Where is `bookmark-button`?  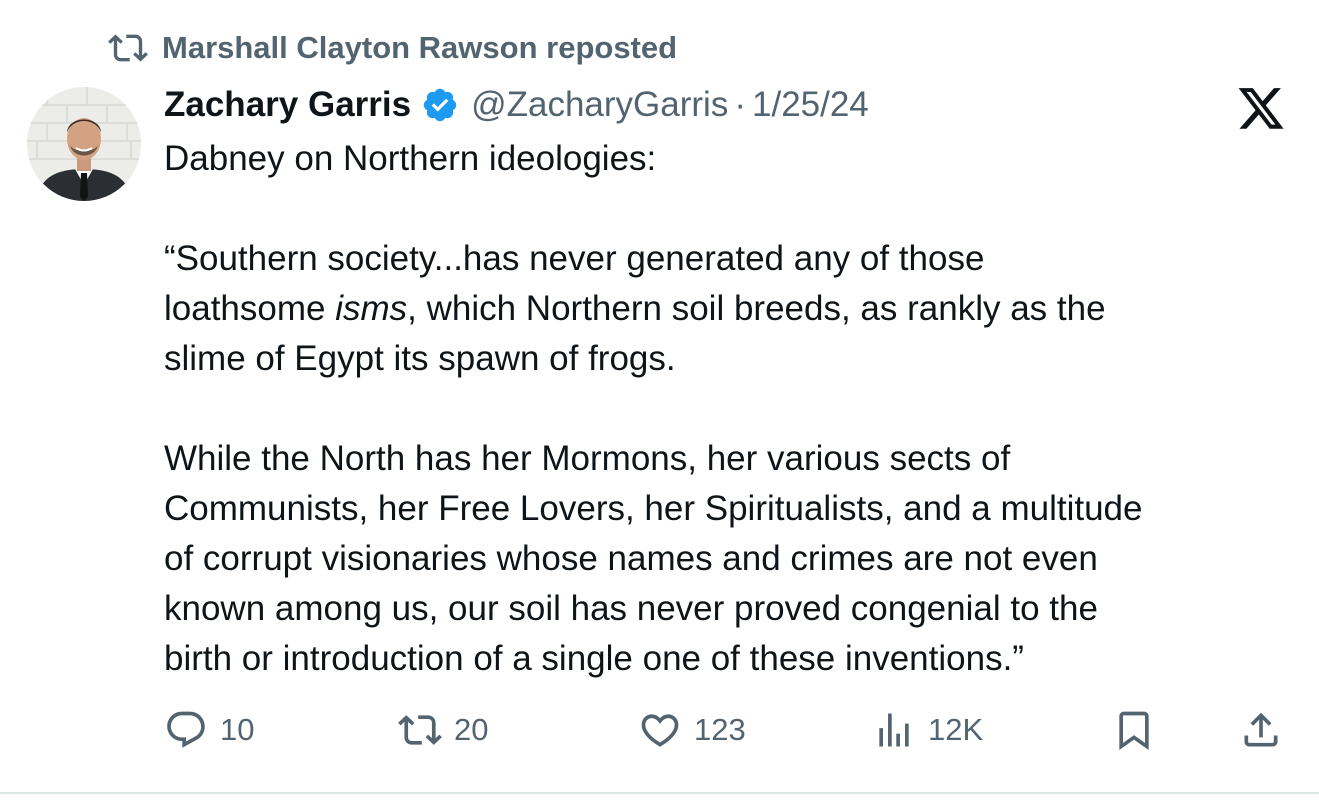
bookmark-button is located at coordinates (1134, 730).